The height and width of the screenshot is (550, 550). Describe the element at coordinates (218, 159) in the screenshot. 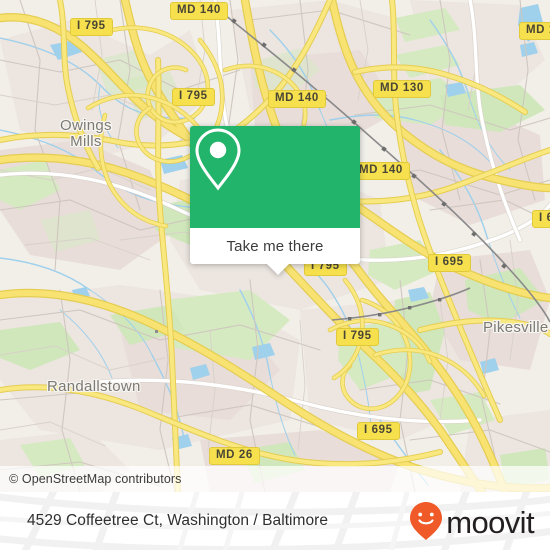

I see `map-pin-icon` at that location.